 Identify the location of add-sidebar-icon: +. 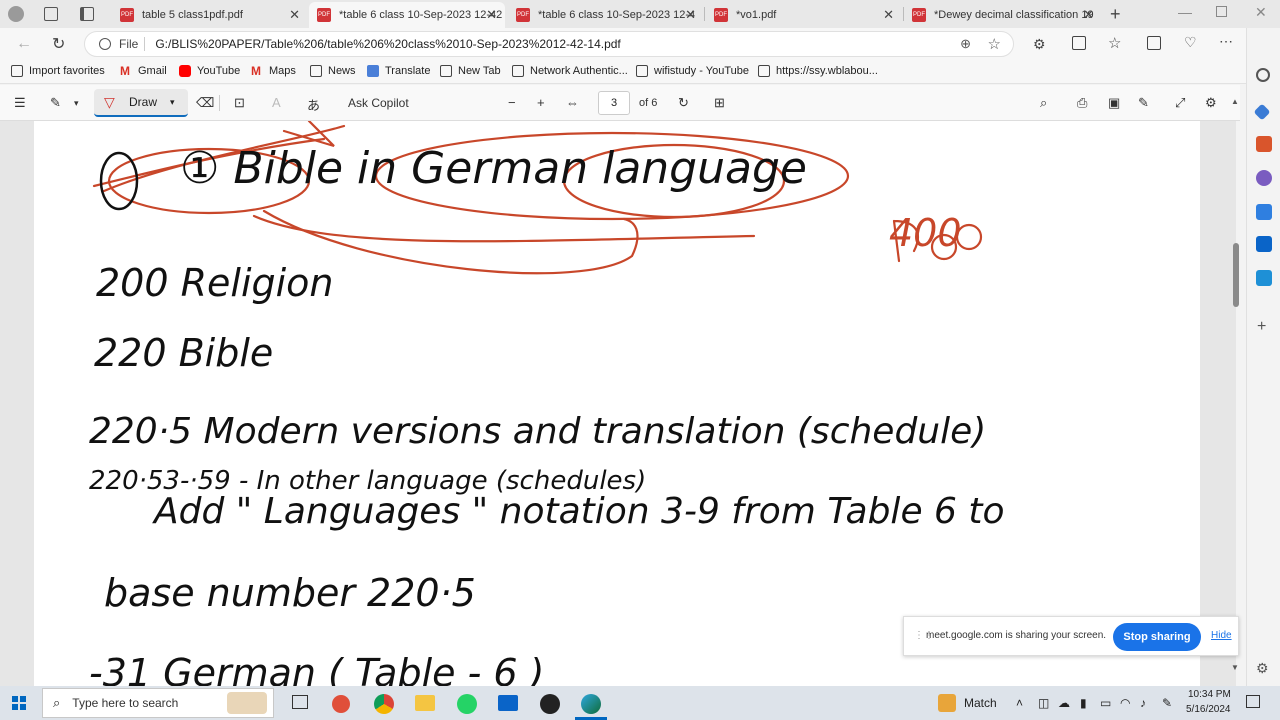
(1261, 327).